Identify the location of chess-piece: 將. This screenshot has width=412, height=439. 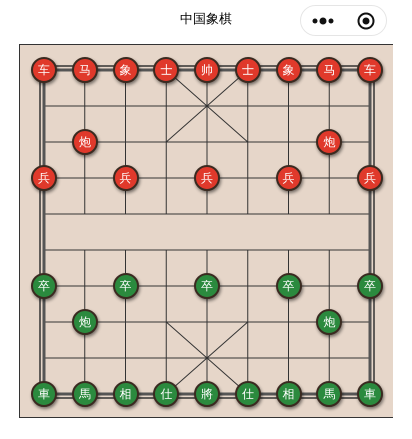
(207, 394).